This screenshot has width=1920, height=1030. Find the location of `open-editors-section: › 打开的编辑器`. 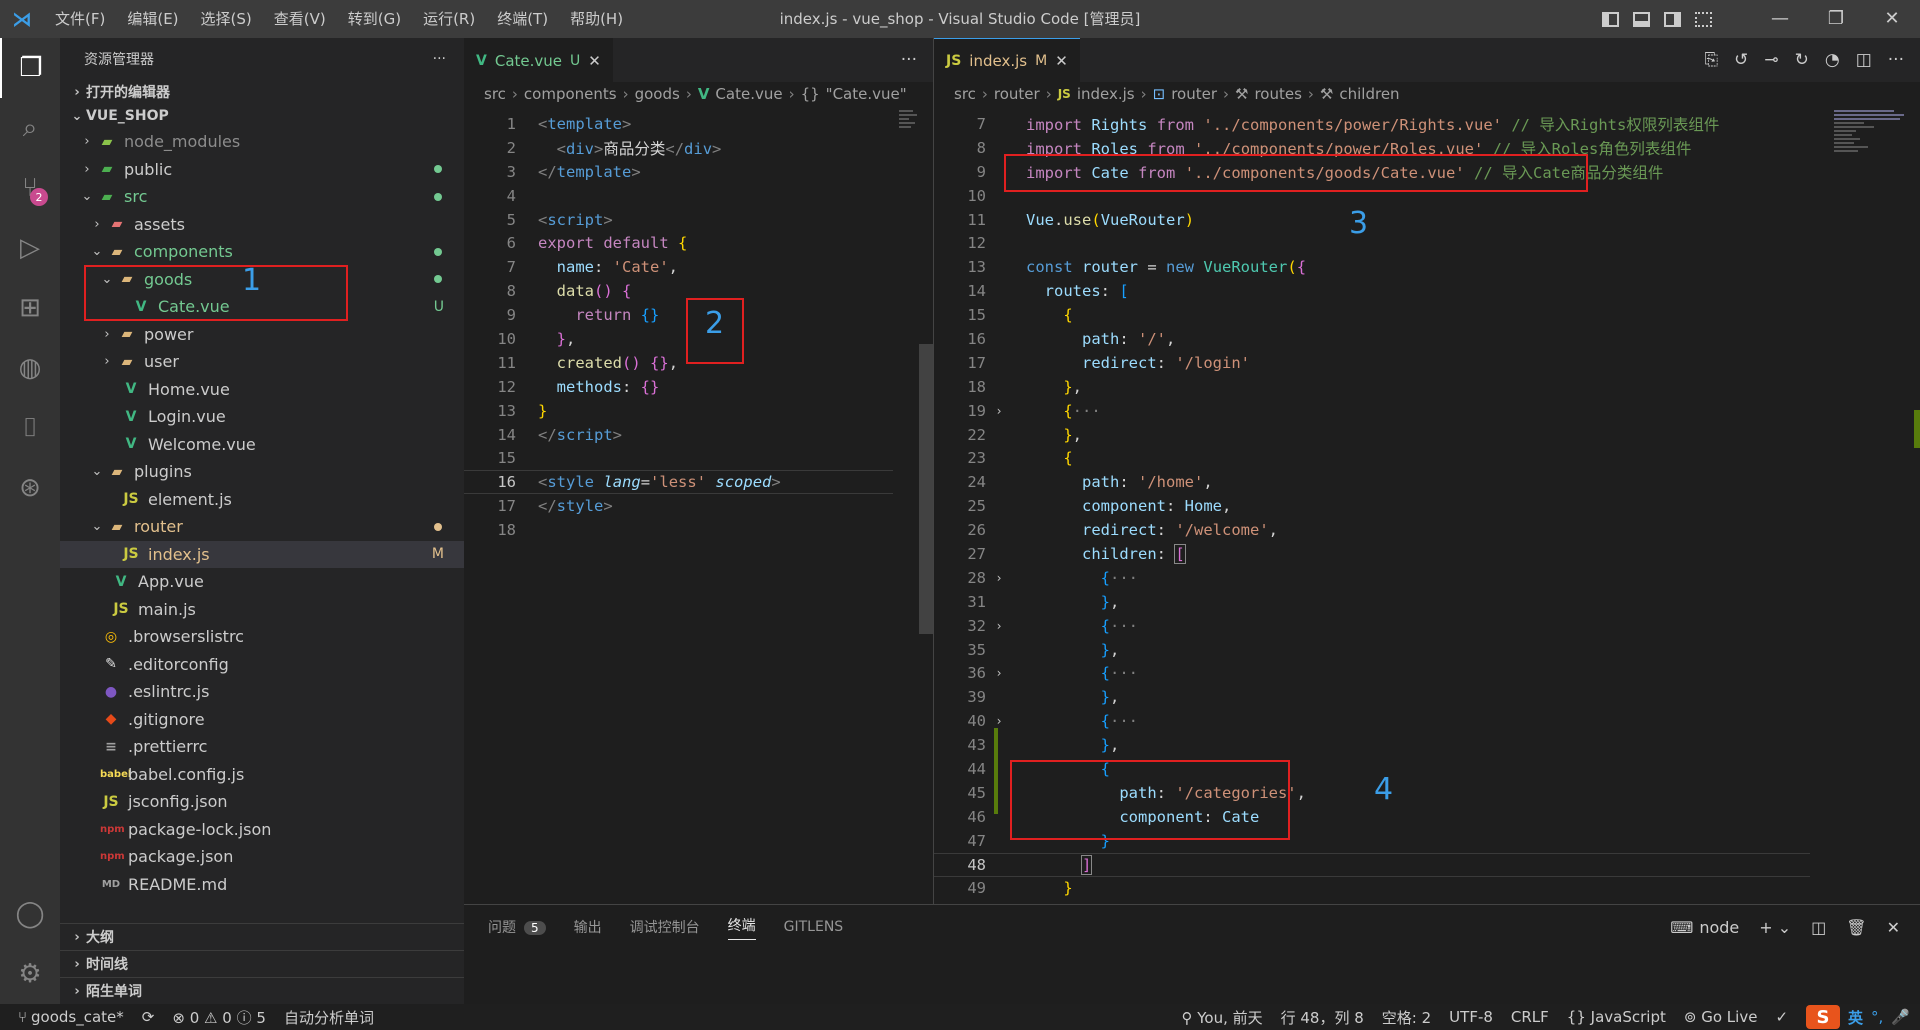

open-editors-section: › 打开的编辑器 is located at coordinates (262, 92).